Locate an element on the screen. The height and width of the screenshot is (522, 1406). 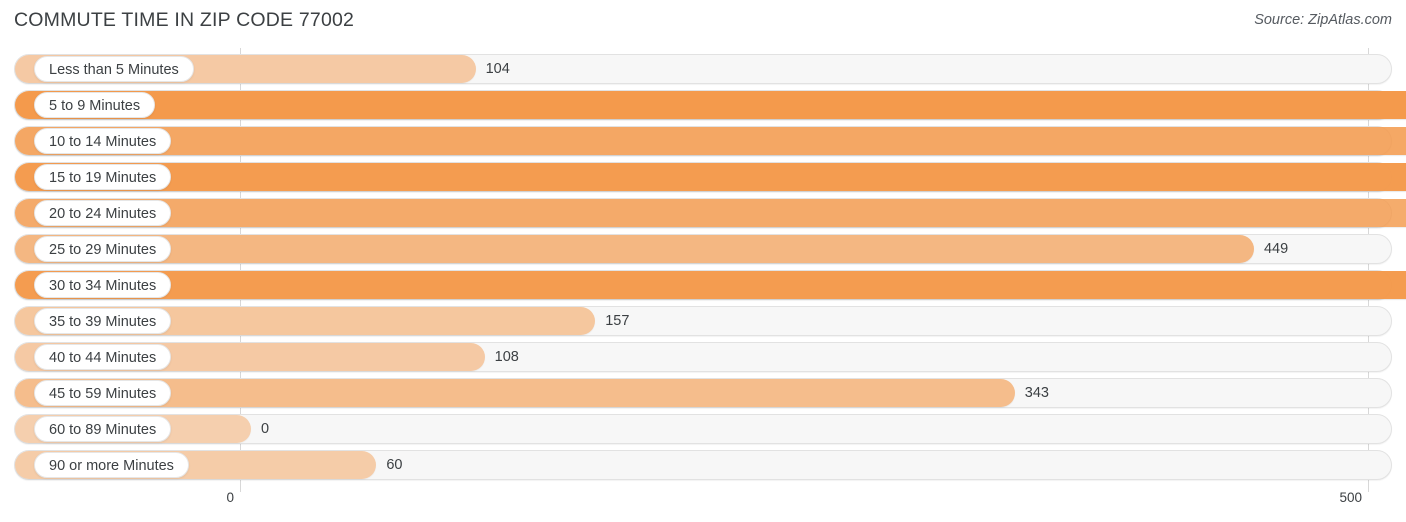
category-label: 40 to 44 Minutes is located at coordinates (103, 357).